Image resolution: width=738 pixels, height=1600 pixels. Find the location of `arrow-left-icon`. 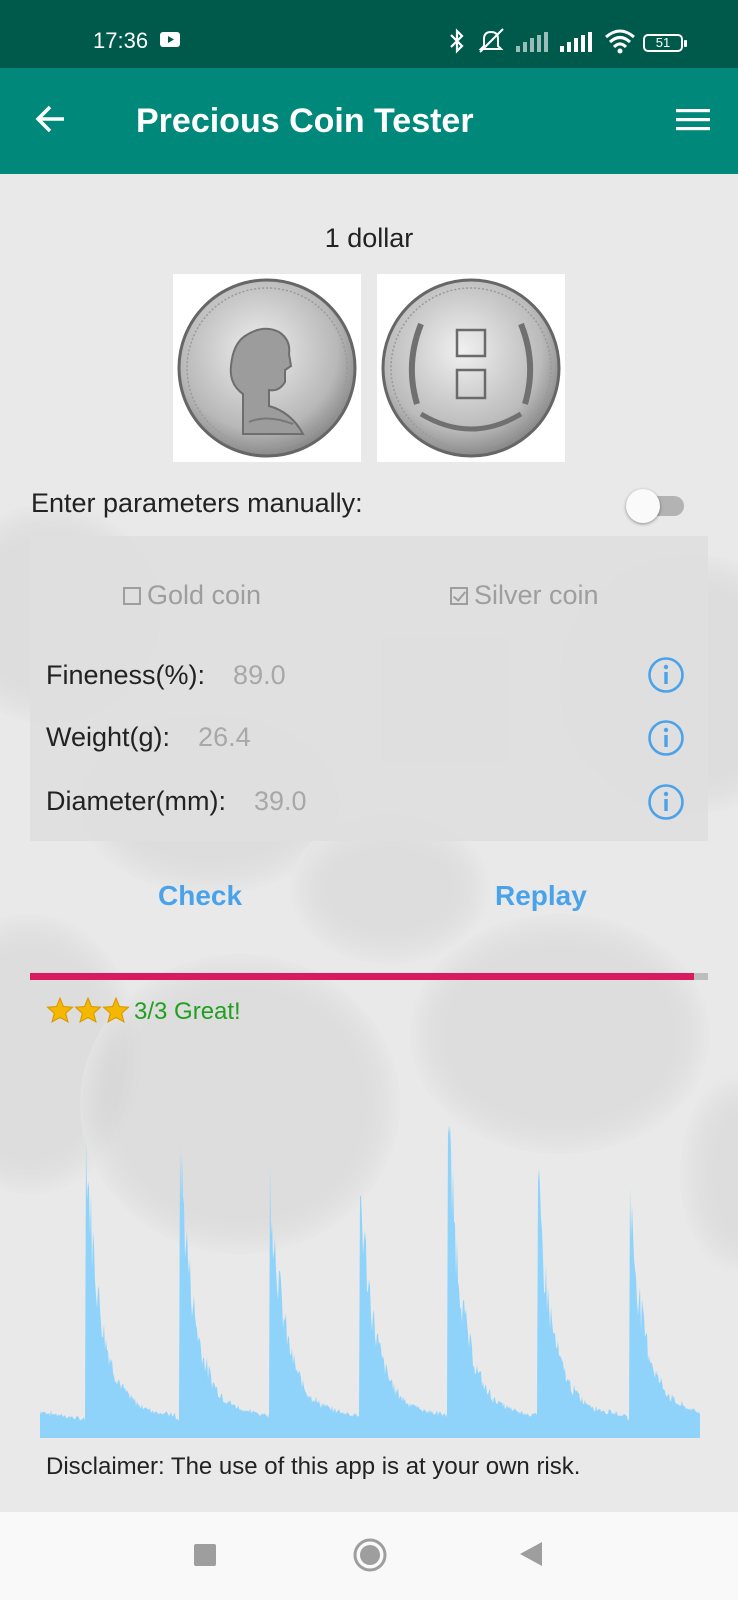

arrow-left-icon is located at coordinates (51, 121).